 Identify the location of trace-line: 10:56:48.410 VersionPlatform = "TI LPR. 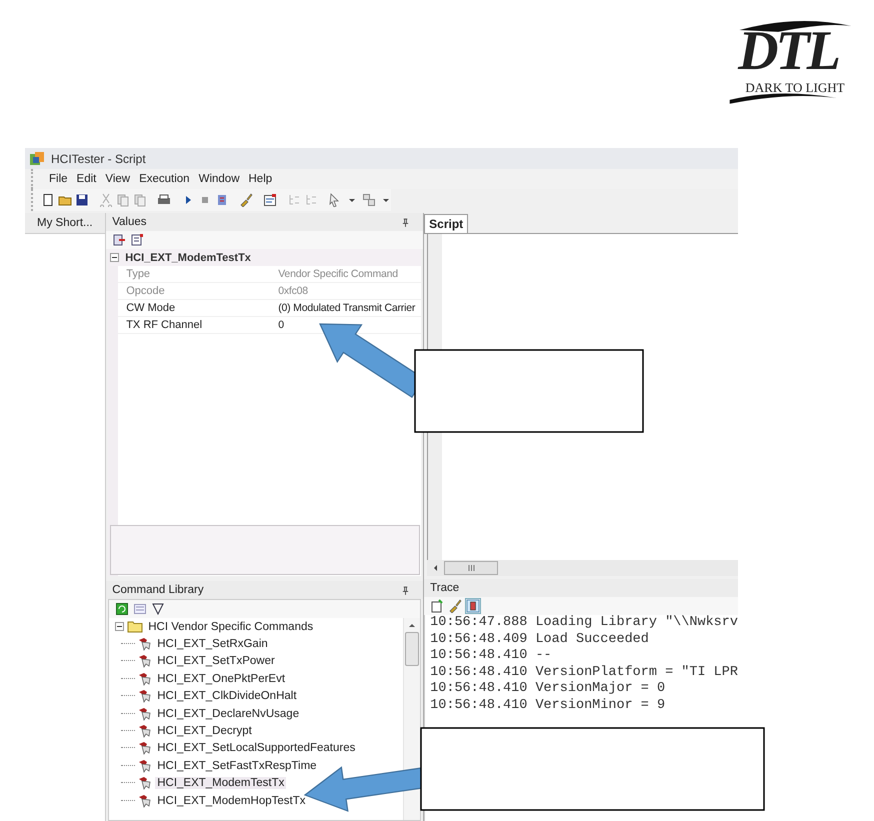
(584, 672).